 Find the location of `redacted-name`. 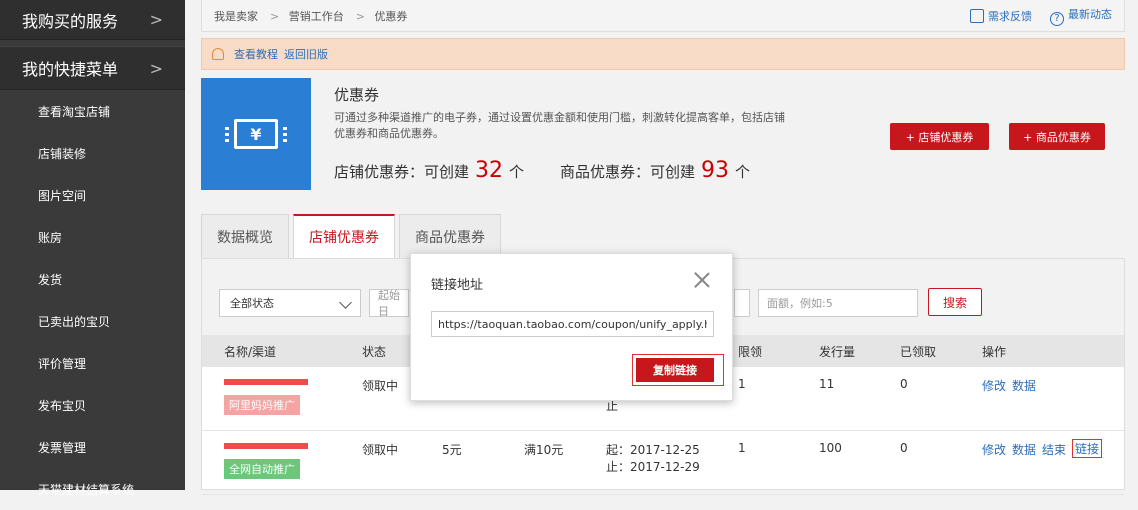

redacted-name is located at coordinates (266, 446).